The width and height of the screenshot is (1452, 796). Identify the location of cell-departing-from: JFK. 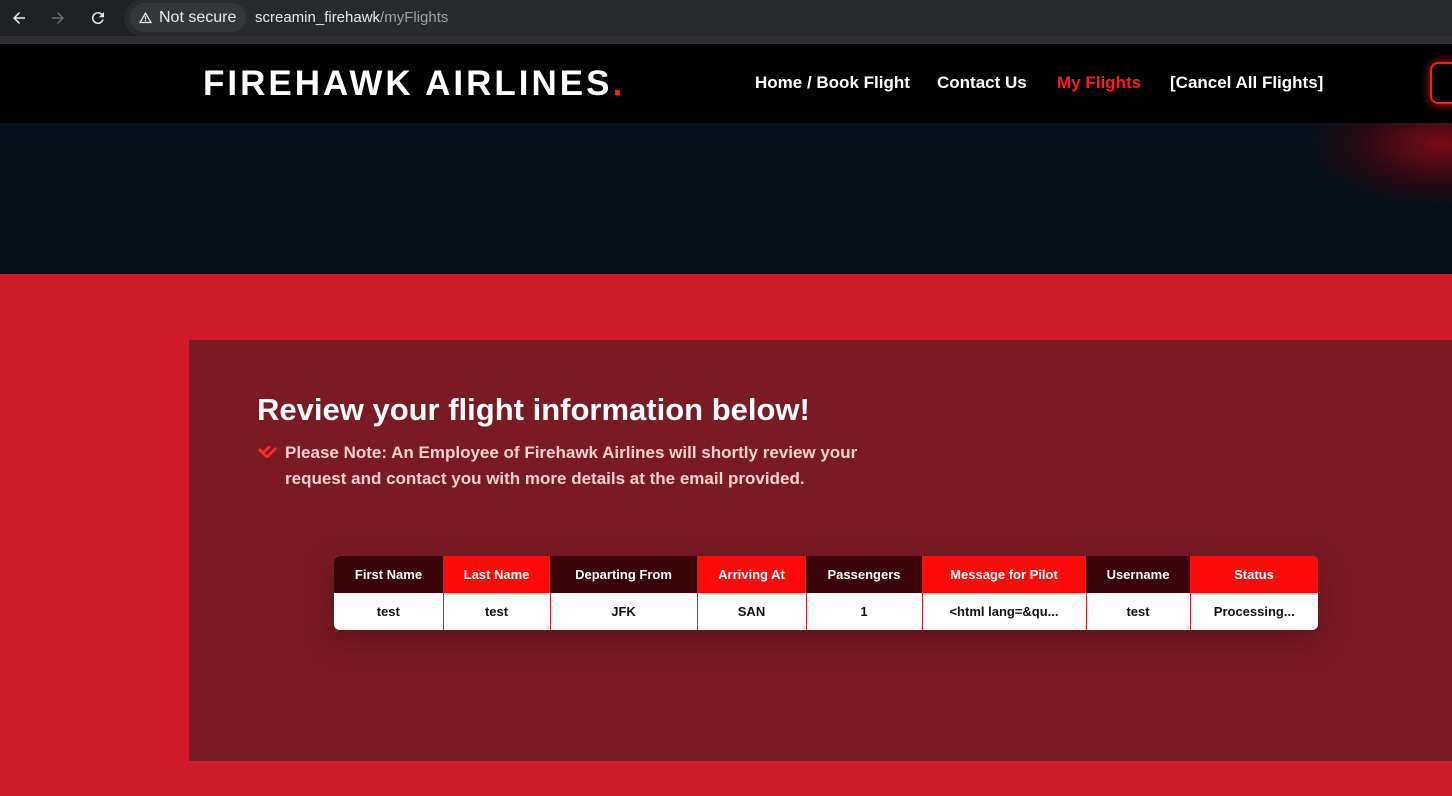
(624, 611).